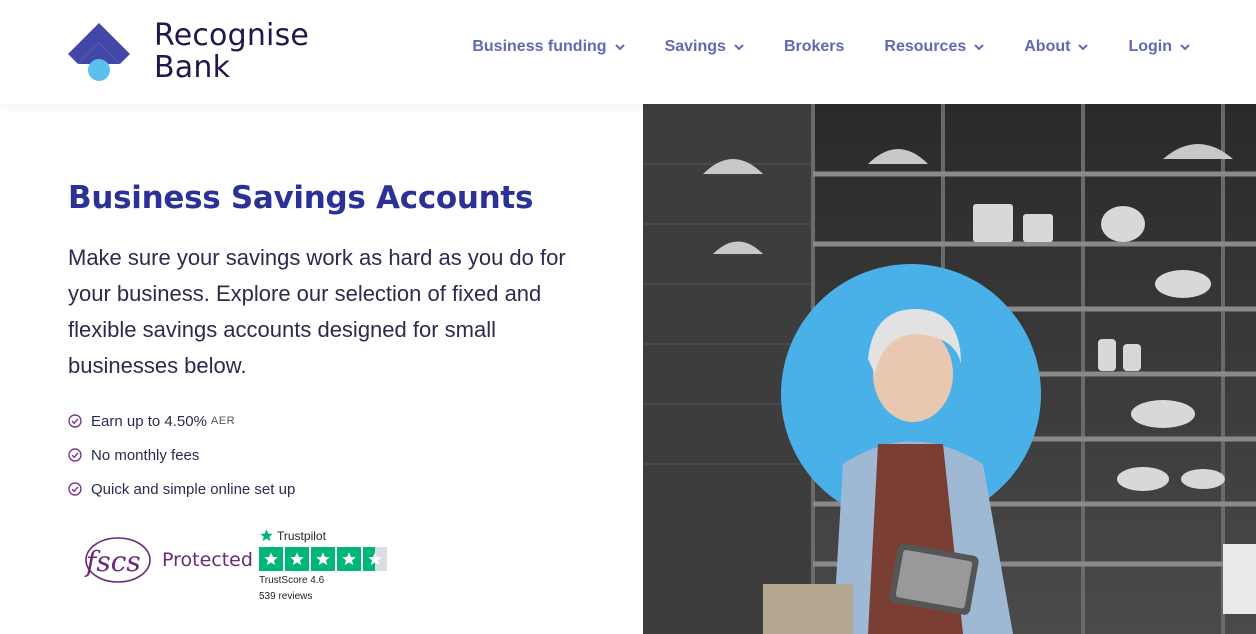 Image resolution: width=1256 pixels, height=634 pixels. I want to click on feature-item: Quick and simple online set up, so click(348, 489).